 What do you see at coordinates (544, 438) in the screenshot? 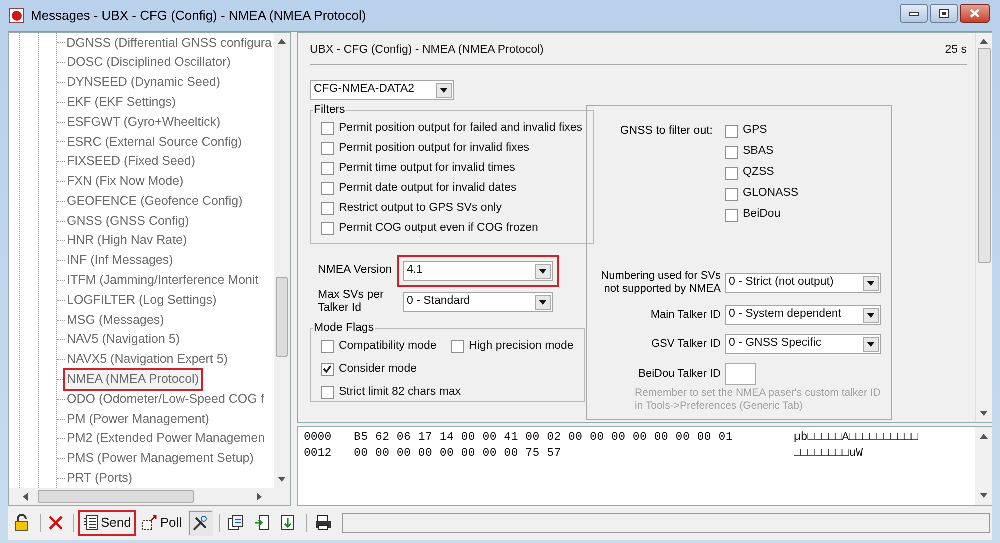
I see `hex-bytes: B5 62 06 17 14 00 00 41 00 02 00 00 00 00 00 00 00 01` at bounding box center [544, 438].